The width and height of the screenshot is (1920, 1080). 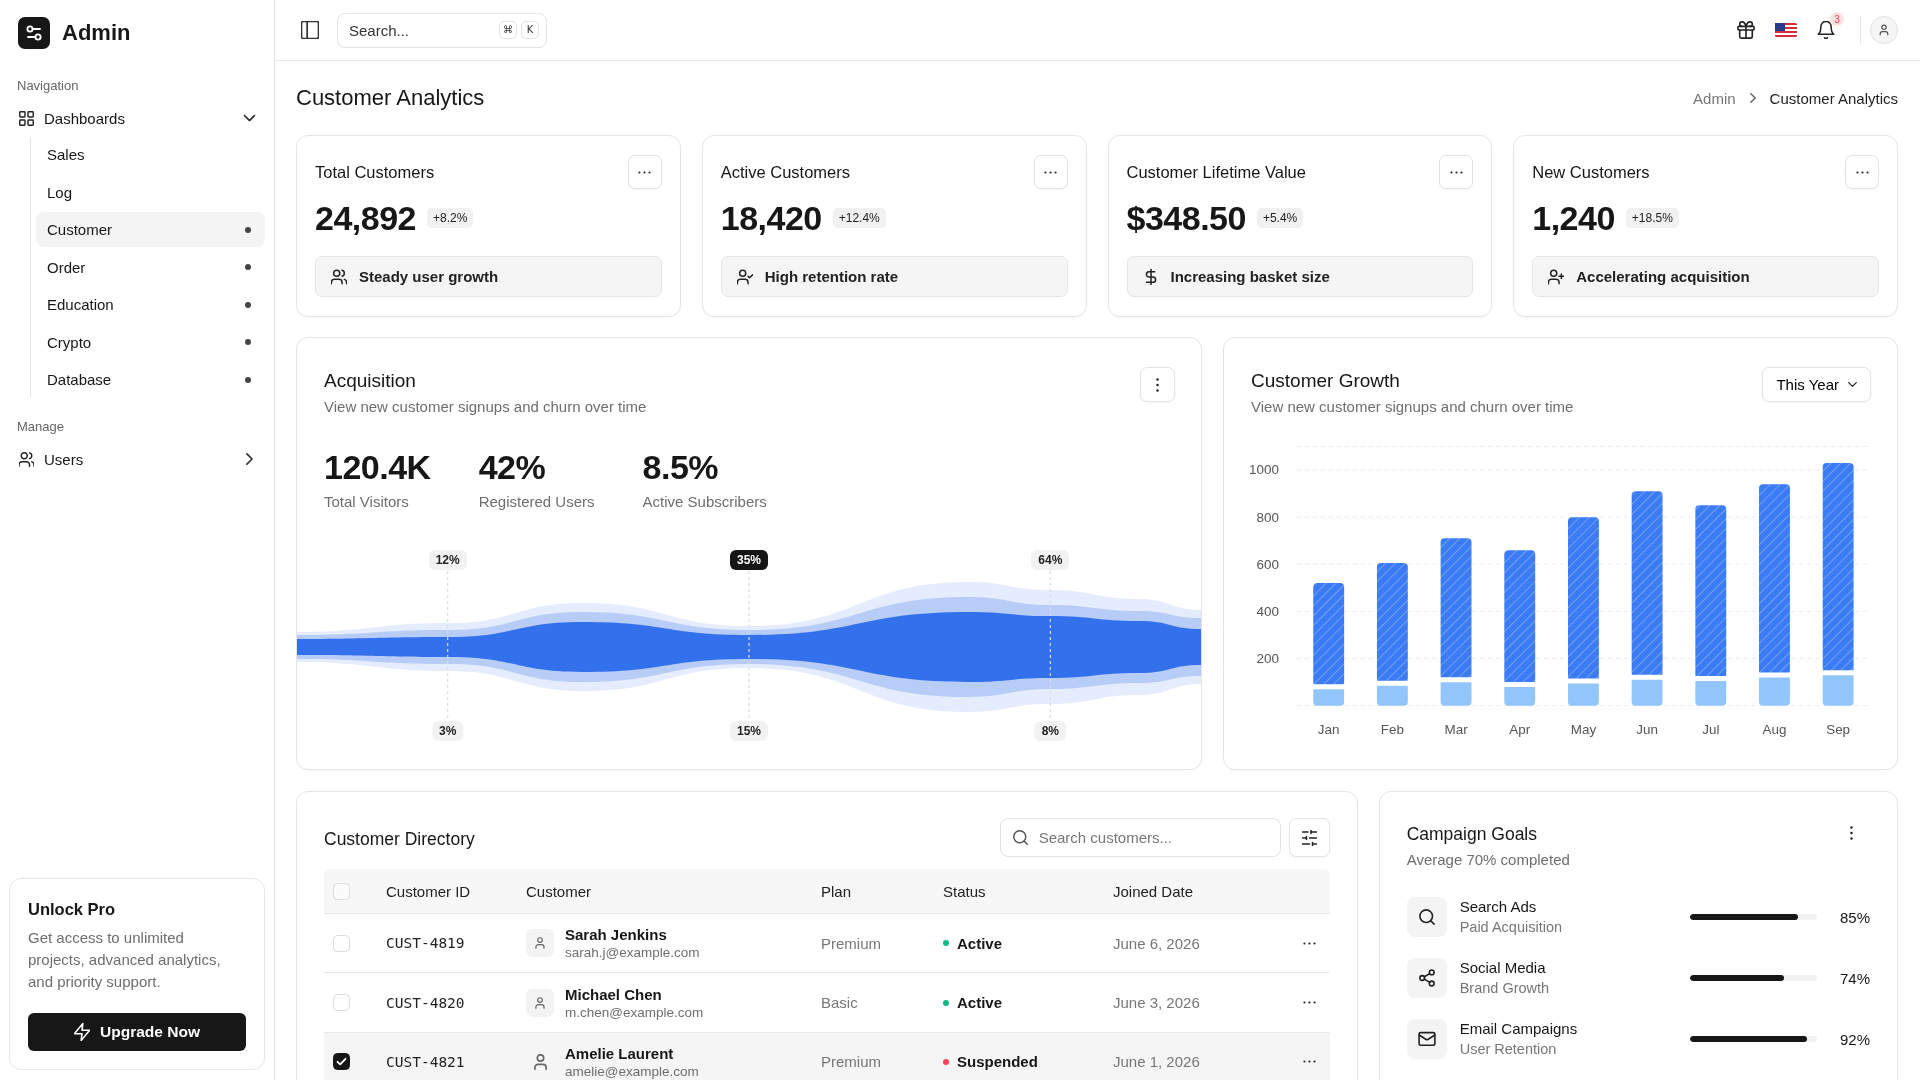 I want to click on change-badge: +18.5%, so click(x=1652, y=218).